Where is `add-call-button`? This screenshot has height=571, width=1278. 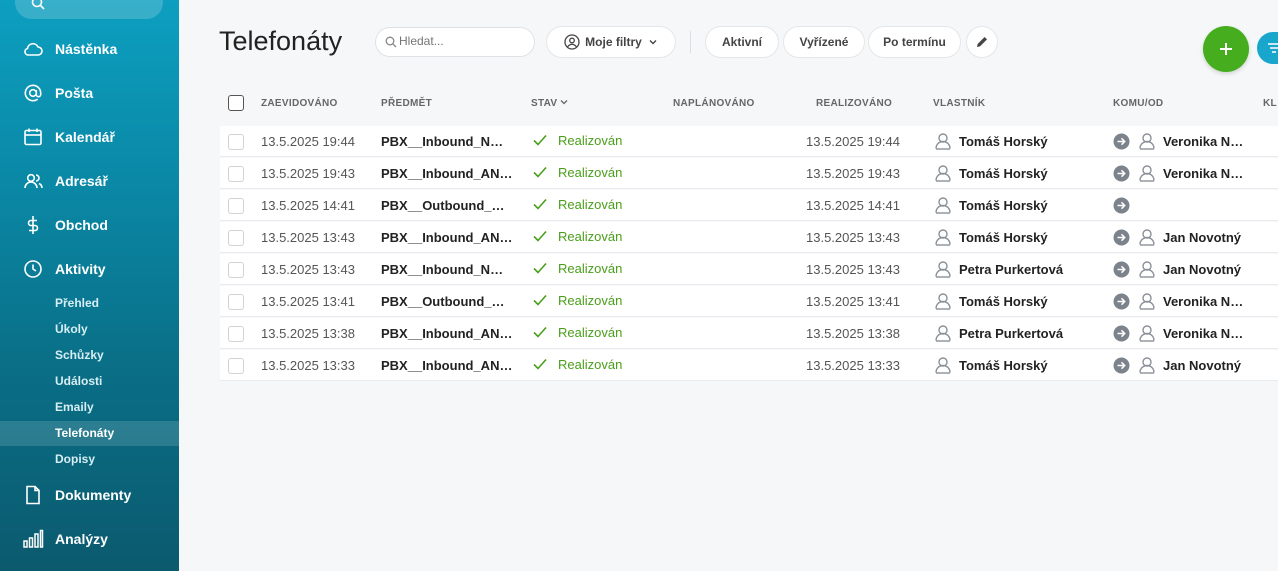 add-call-button is located at coordinates (1226, 49).